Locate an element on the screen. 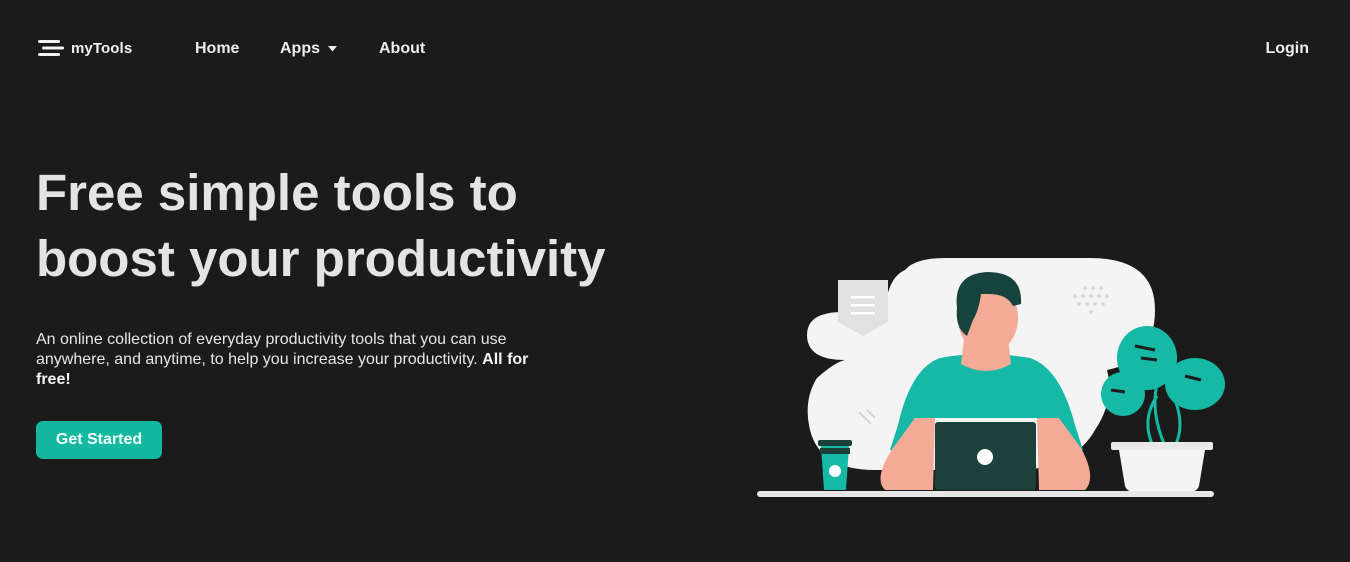 This screenshot has height=562, width=1350. nav-about-link: About is located at coordinates (402, 49).